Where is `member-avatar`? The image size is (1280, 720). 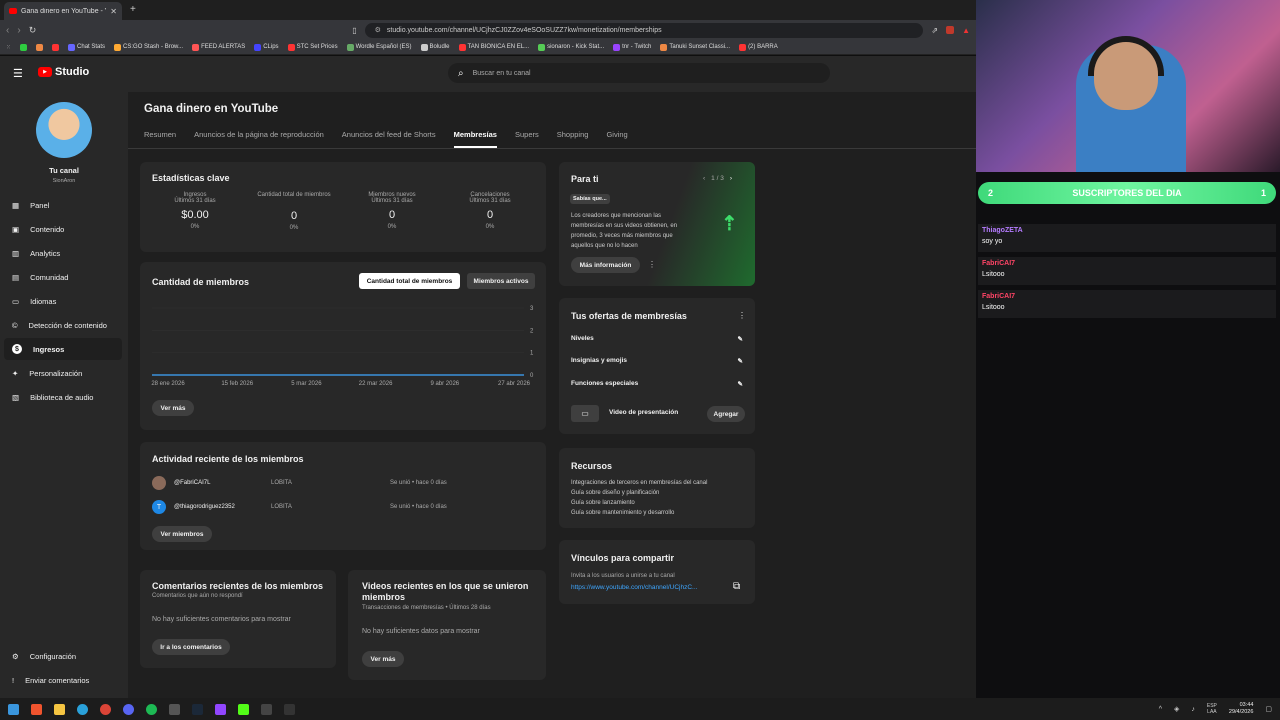 member-avatar is located at coordinates (159, 483).